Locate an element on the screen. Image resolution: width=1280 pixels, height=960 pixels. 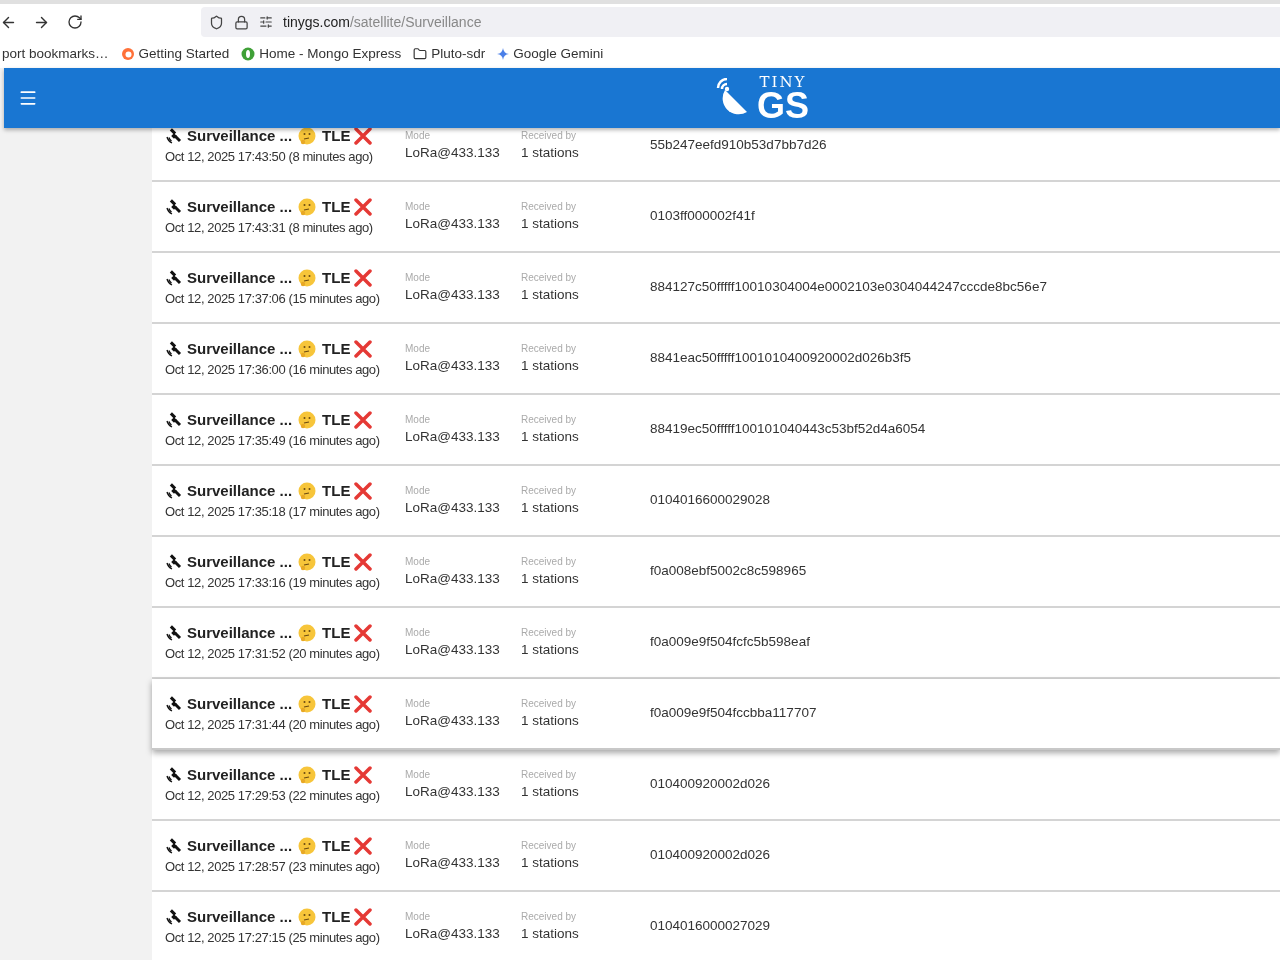
packet-date: Oct 12, 2025 17:36:00 (16 minutes ago) is located at coordinates (272, 369).